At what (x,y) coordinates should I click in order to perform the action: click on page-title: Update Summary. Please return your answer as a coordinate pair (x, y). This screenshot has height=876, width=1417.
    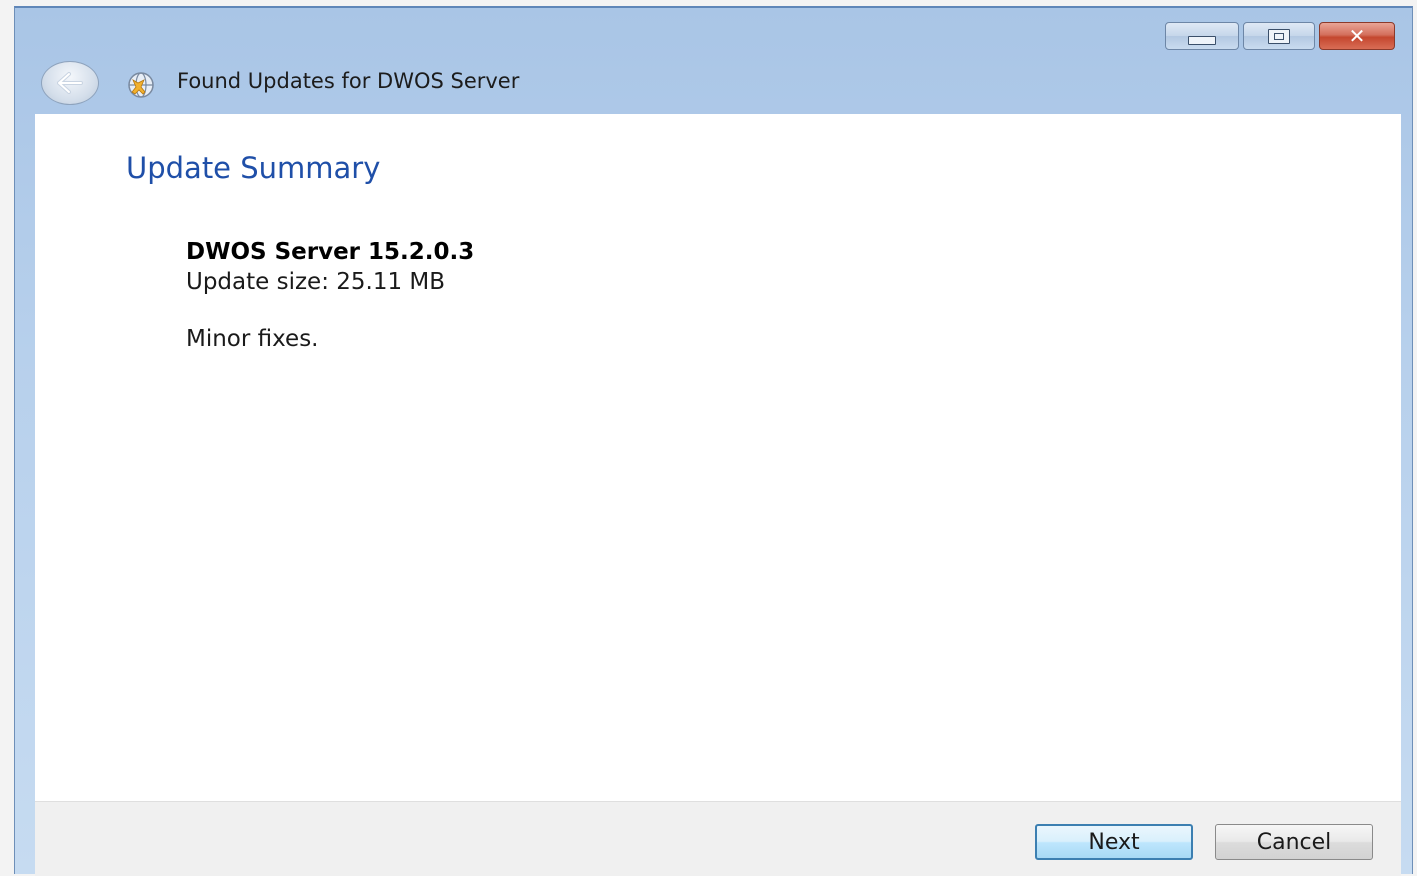
    Looking at the image, I should click on (253, 168).